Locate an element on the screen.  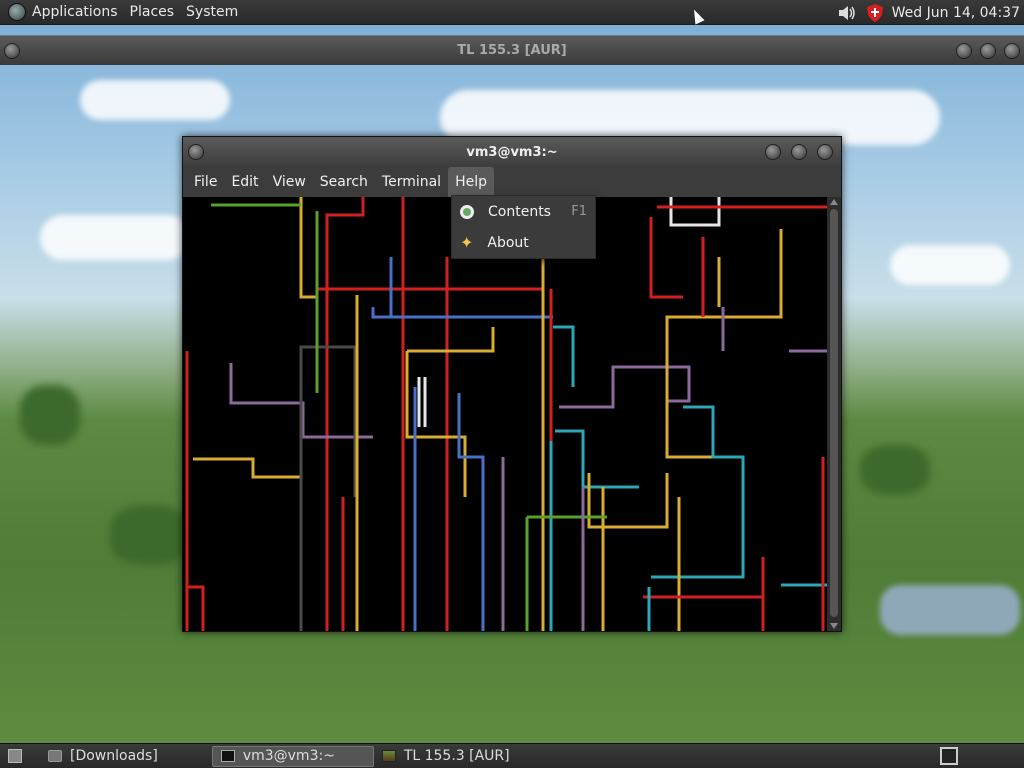
volume-icon is located at coordinates (847, 13).